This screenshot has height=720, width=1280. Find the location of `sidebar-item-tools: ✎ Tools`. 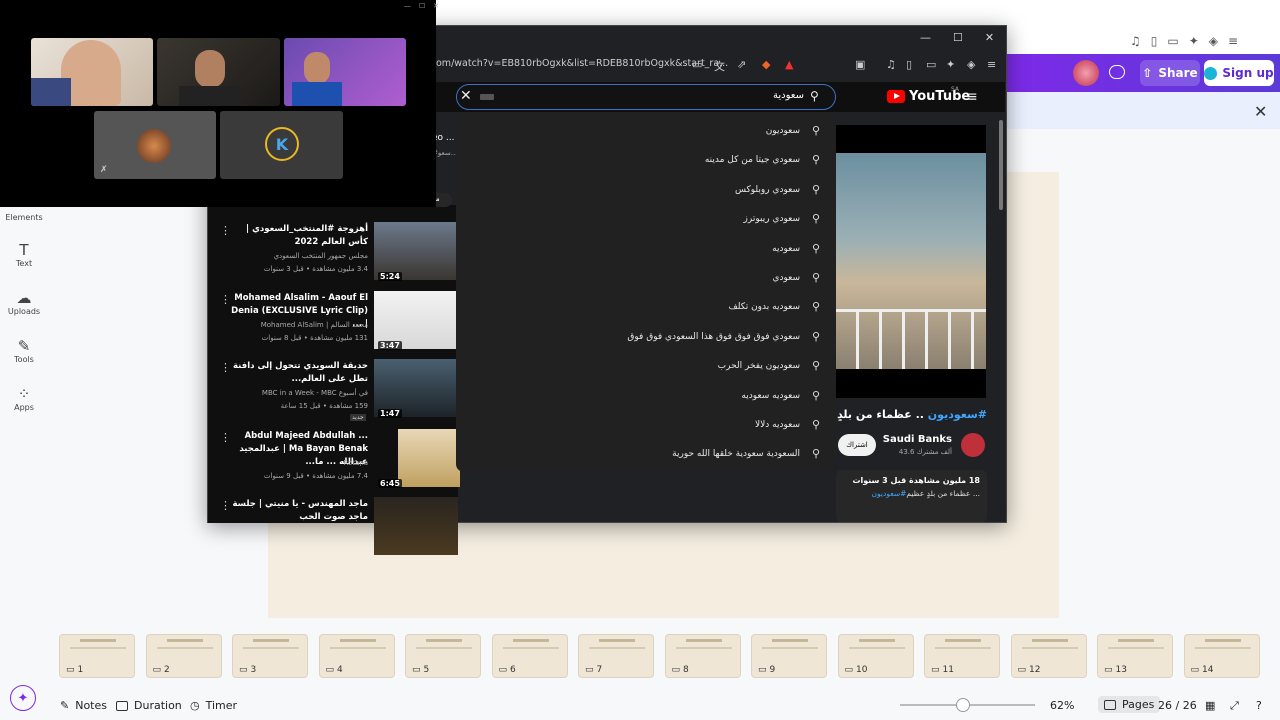

sidebar-item-tools: ✎ Tools is located at coordinates (24, 350).